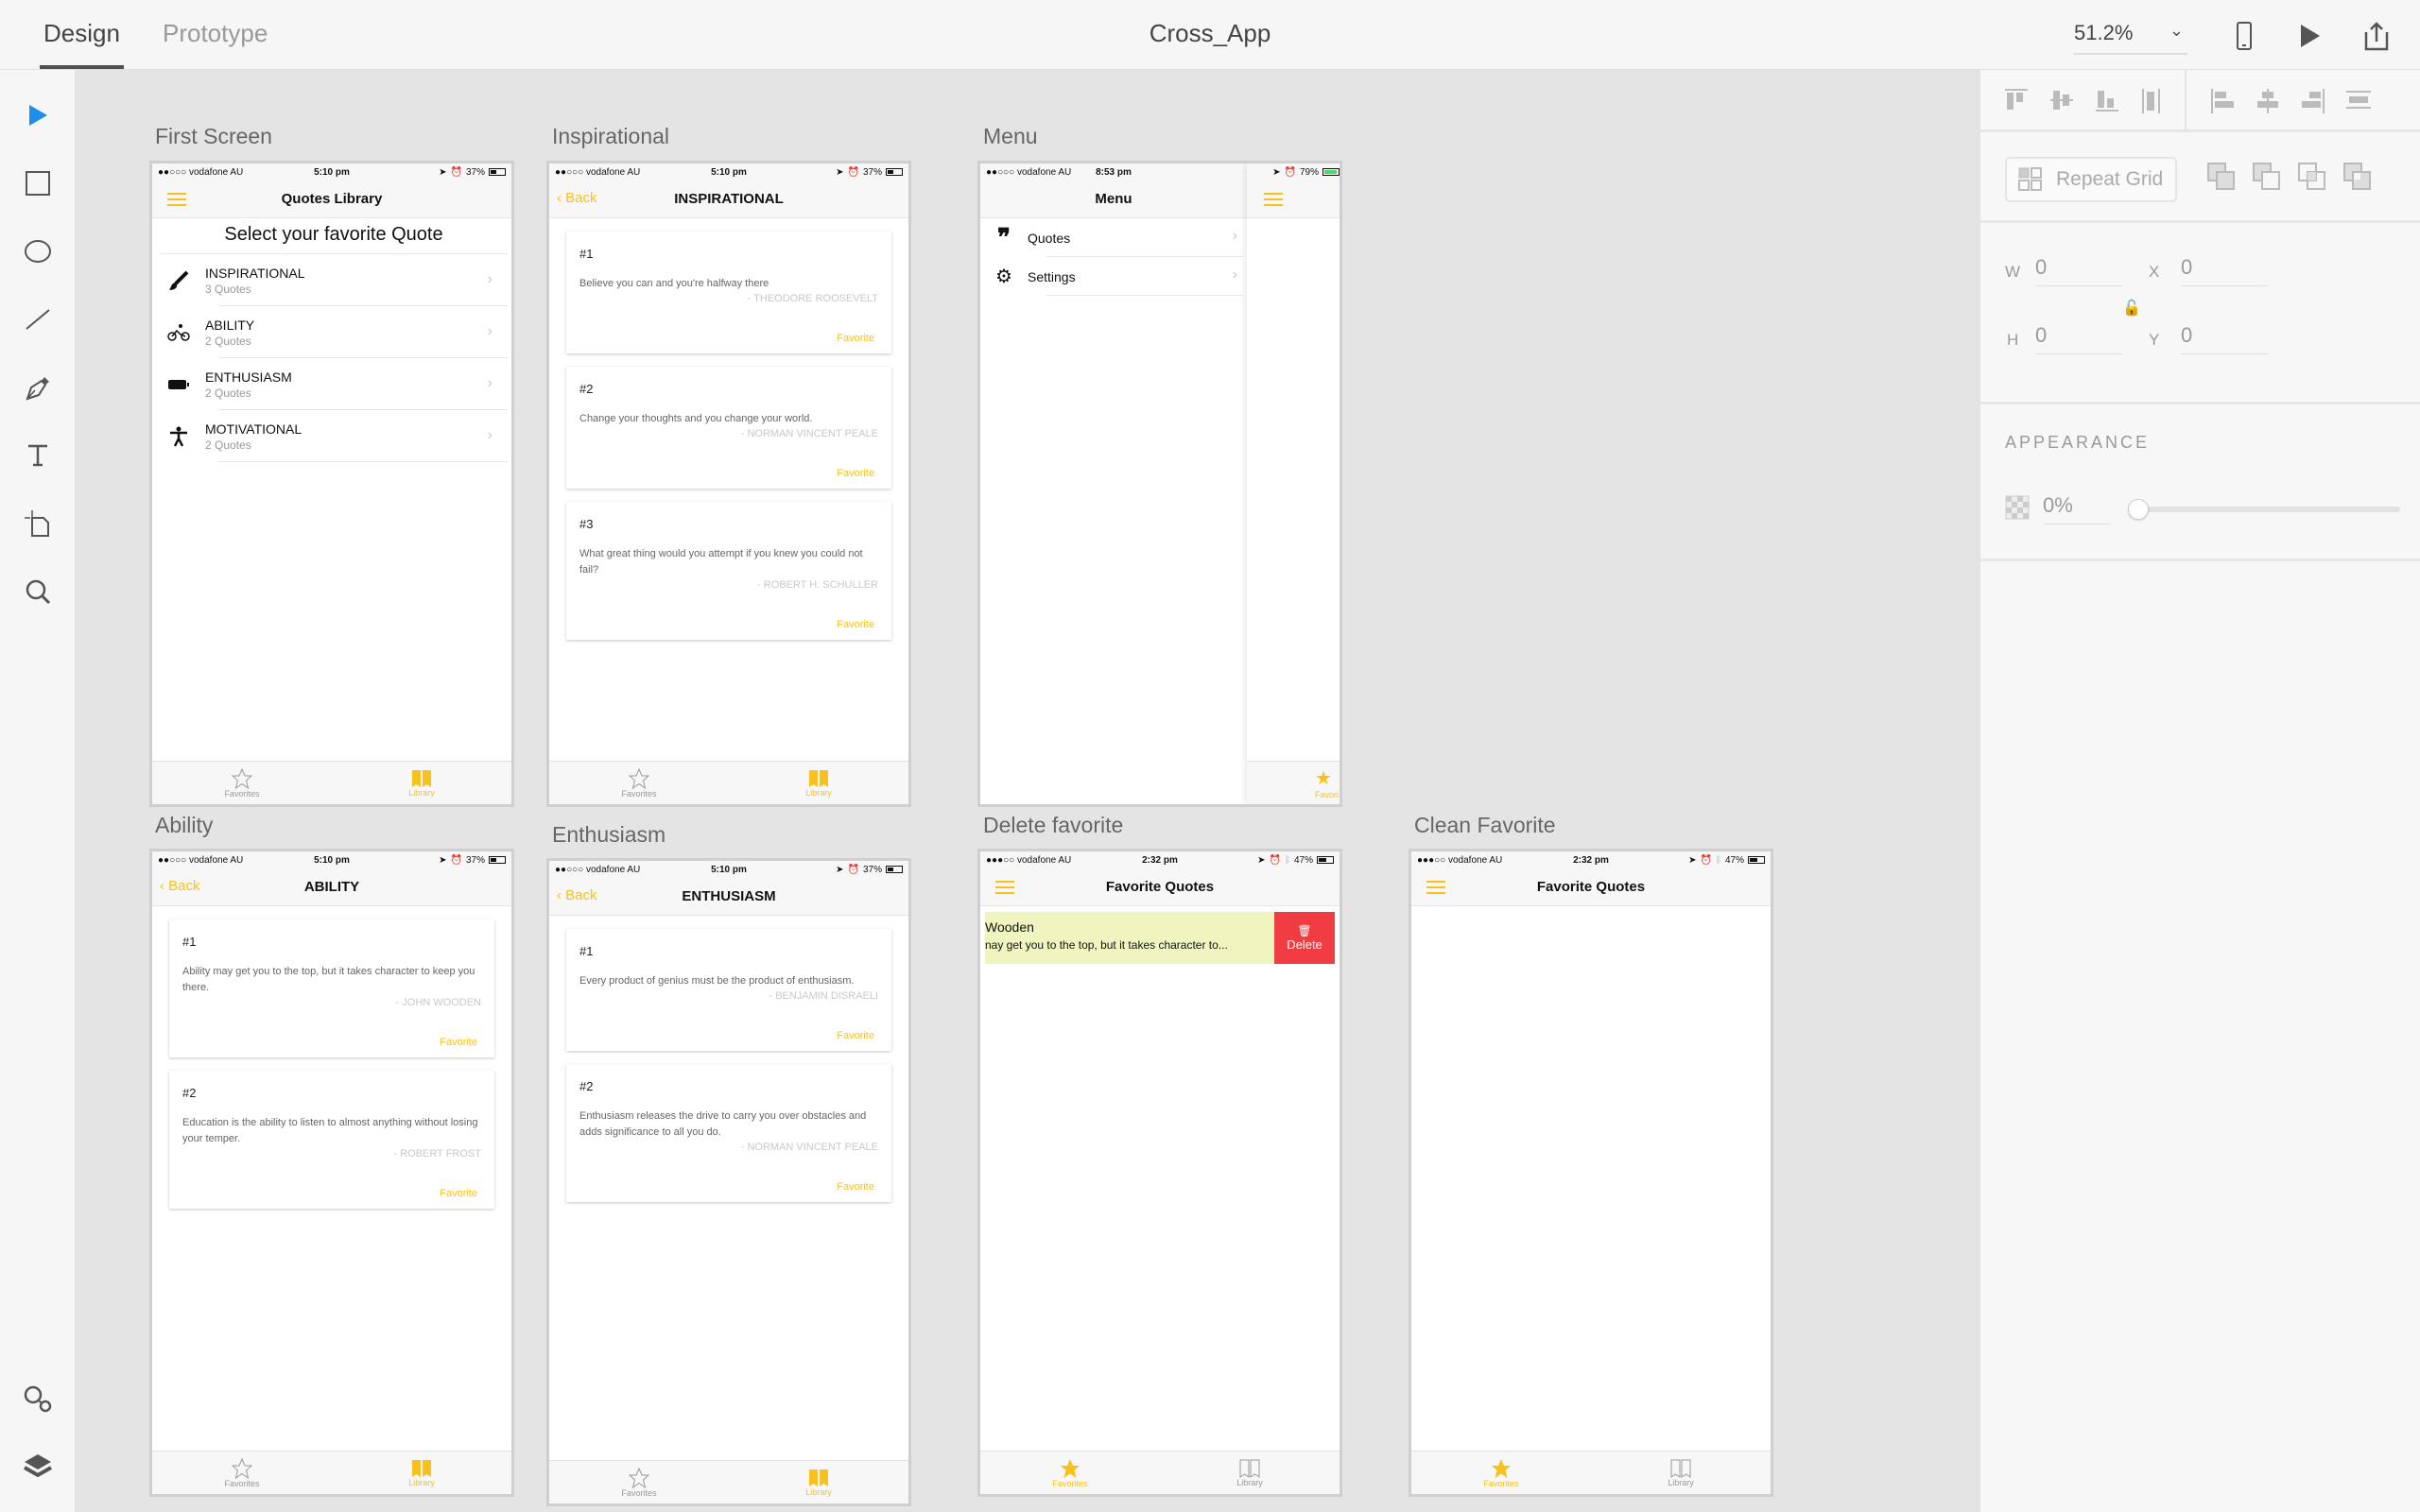 The height and width of the screenshot is (1512, 2420). What do you see at coordinates (1113, 276) in the screenshot?
I see `menu-item-settings: ⚙ Settings ›` at bounding box center [1113, 276].